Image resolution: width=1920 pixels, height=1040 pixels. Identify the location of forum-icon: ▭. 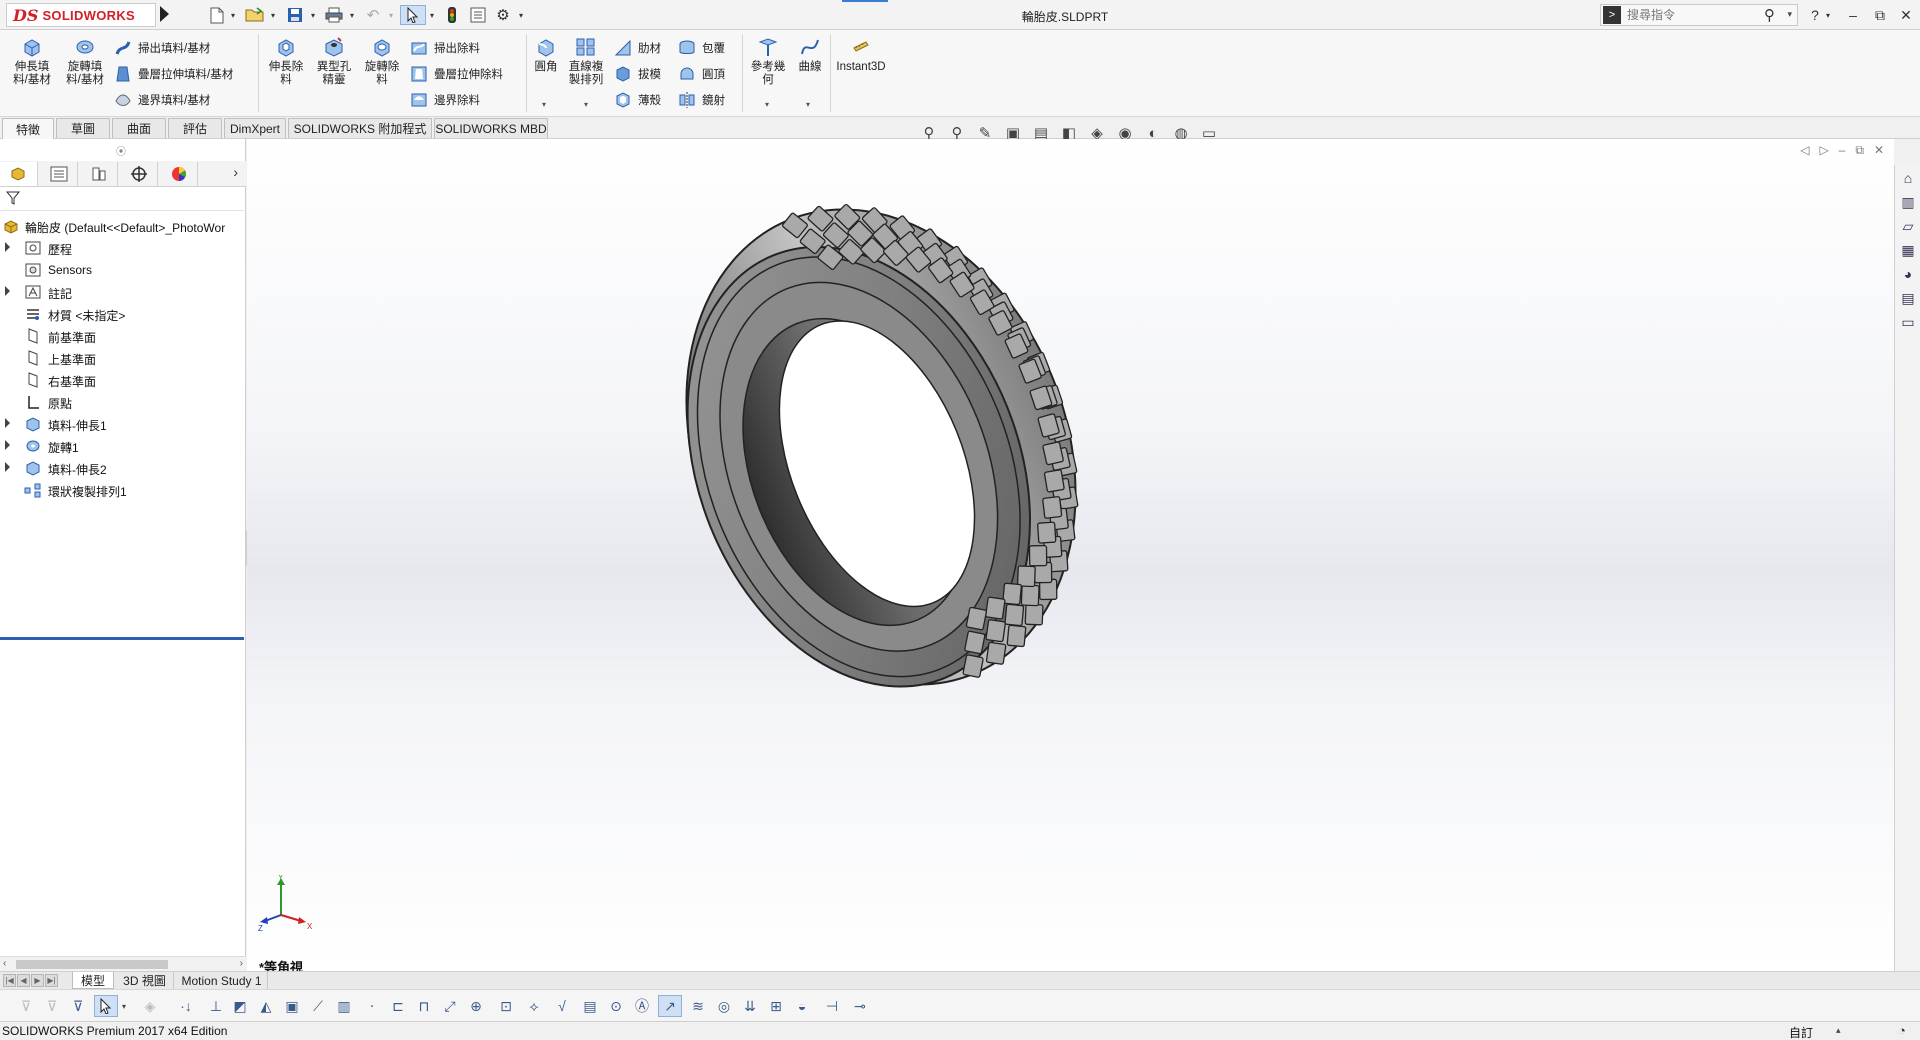
(1908, 322).